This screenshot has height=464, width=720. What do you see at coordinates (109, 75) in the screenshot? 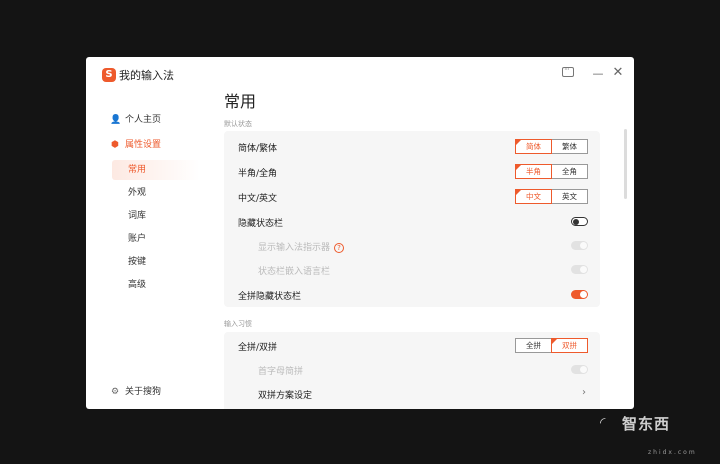
I see `app-logo-icon: S` at bounding box center [109, 75].